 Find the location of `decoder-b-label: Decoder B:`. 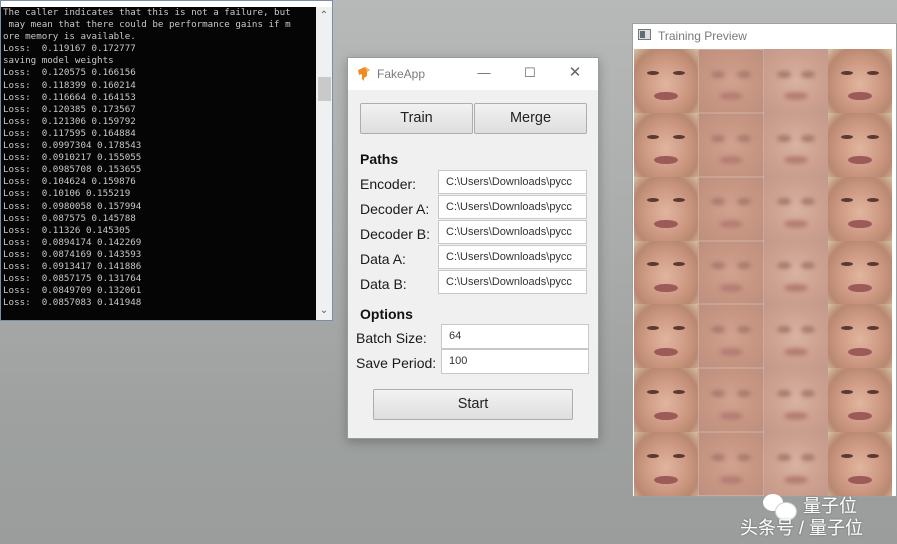

decoder-b-label: Decoder B: is located at coordinates (395, 234).